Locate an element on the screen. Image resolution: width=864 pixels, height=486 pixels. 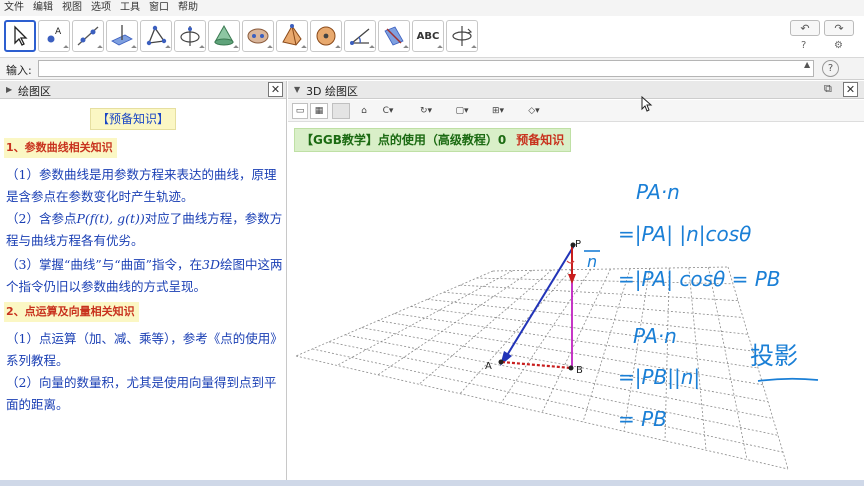
perpendicular-icon is located at coordinates (122, 35).